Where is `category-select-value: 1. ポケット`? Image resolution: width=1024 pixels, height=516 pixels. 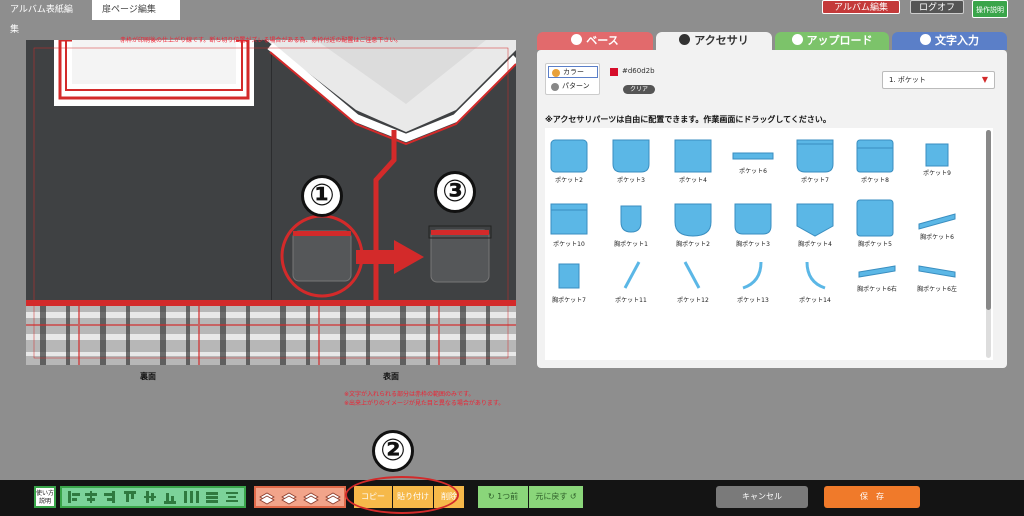 category-select-value: 1. ポケット is located at coordinates (907, 80).